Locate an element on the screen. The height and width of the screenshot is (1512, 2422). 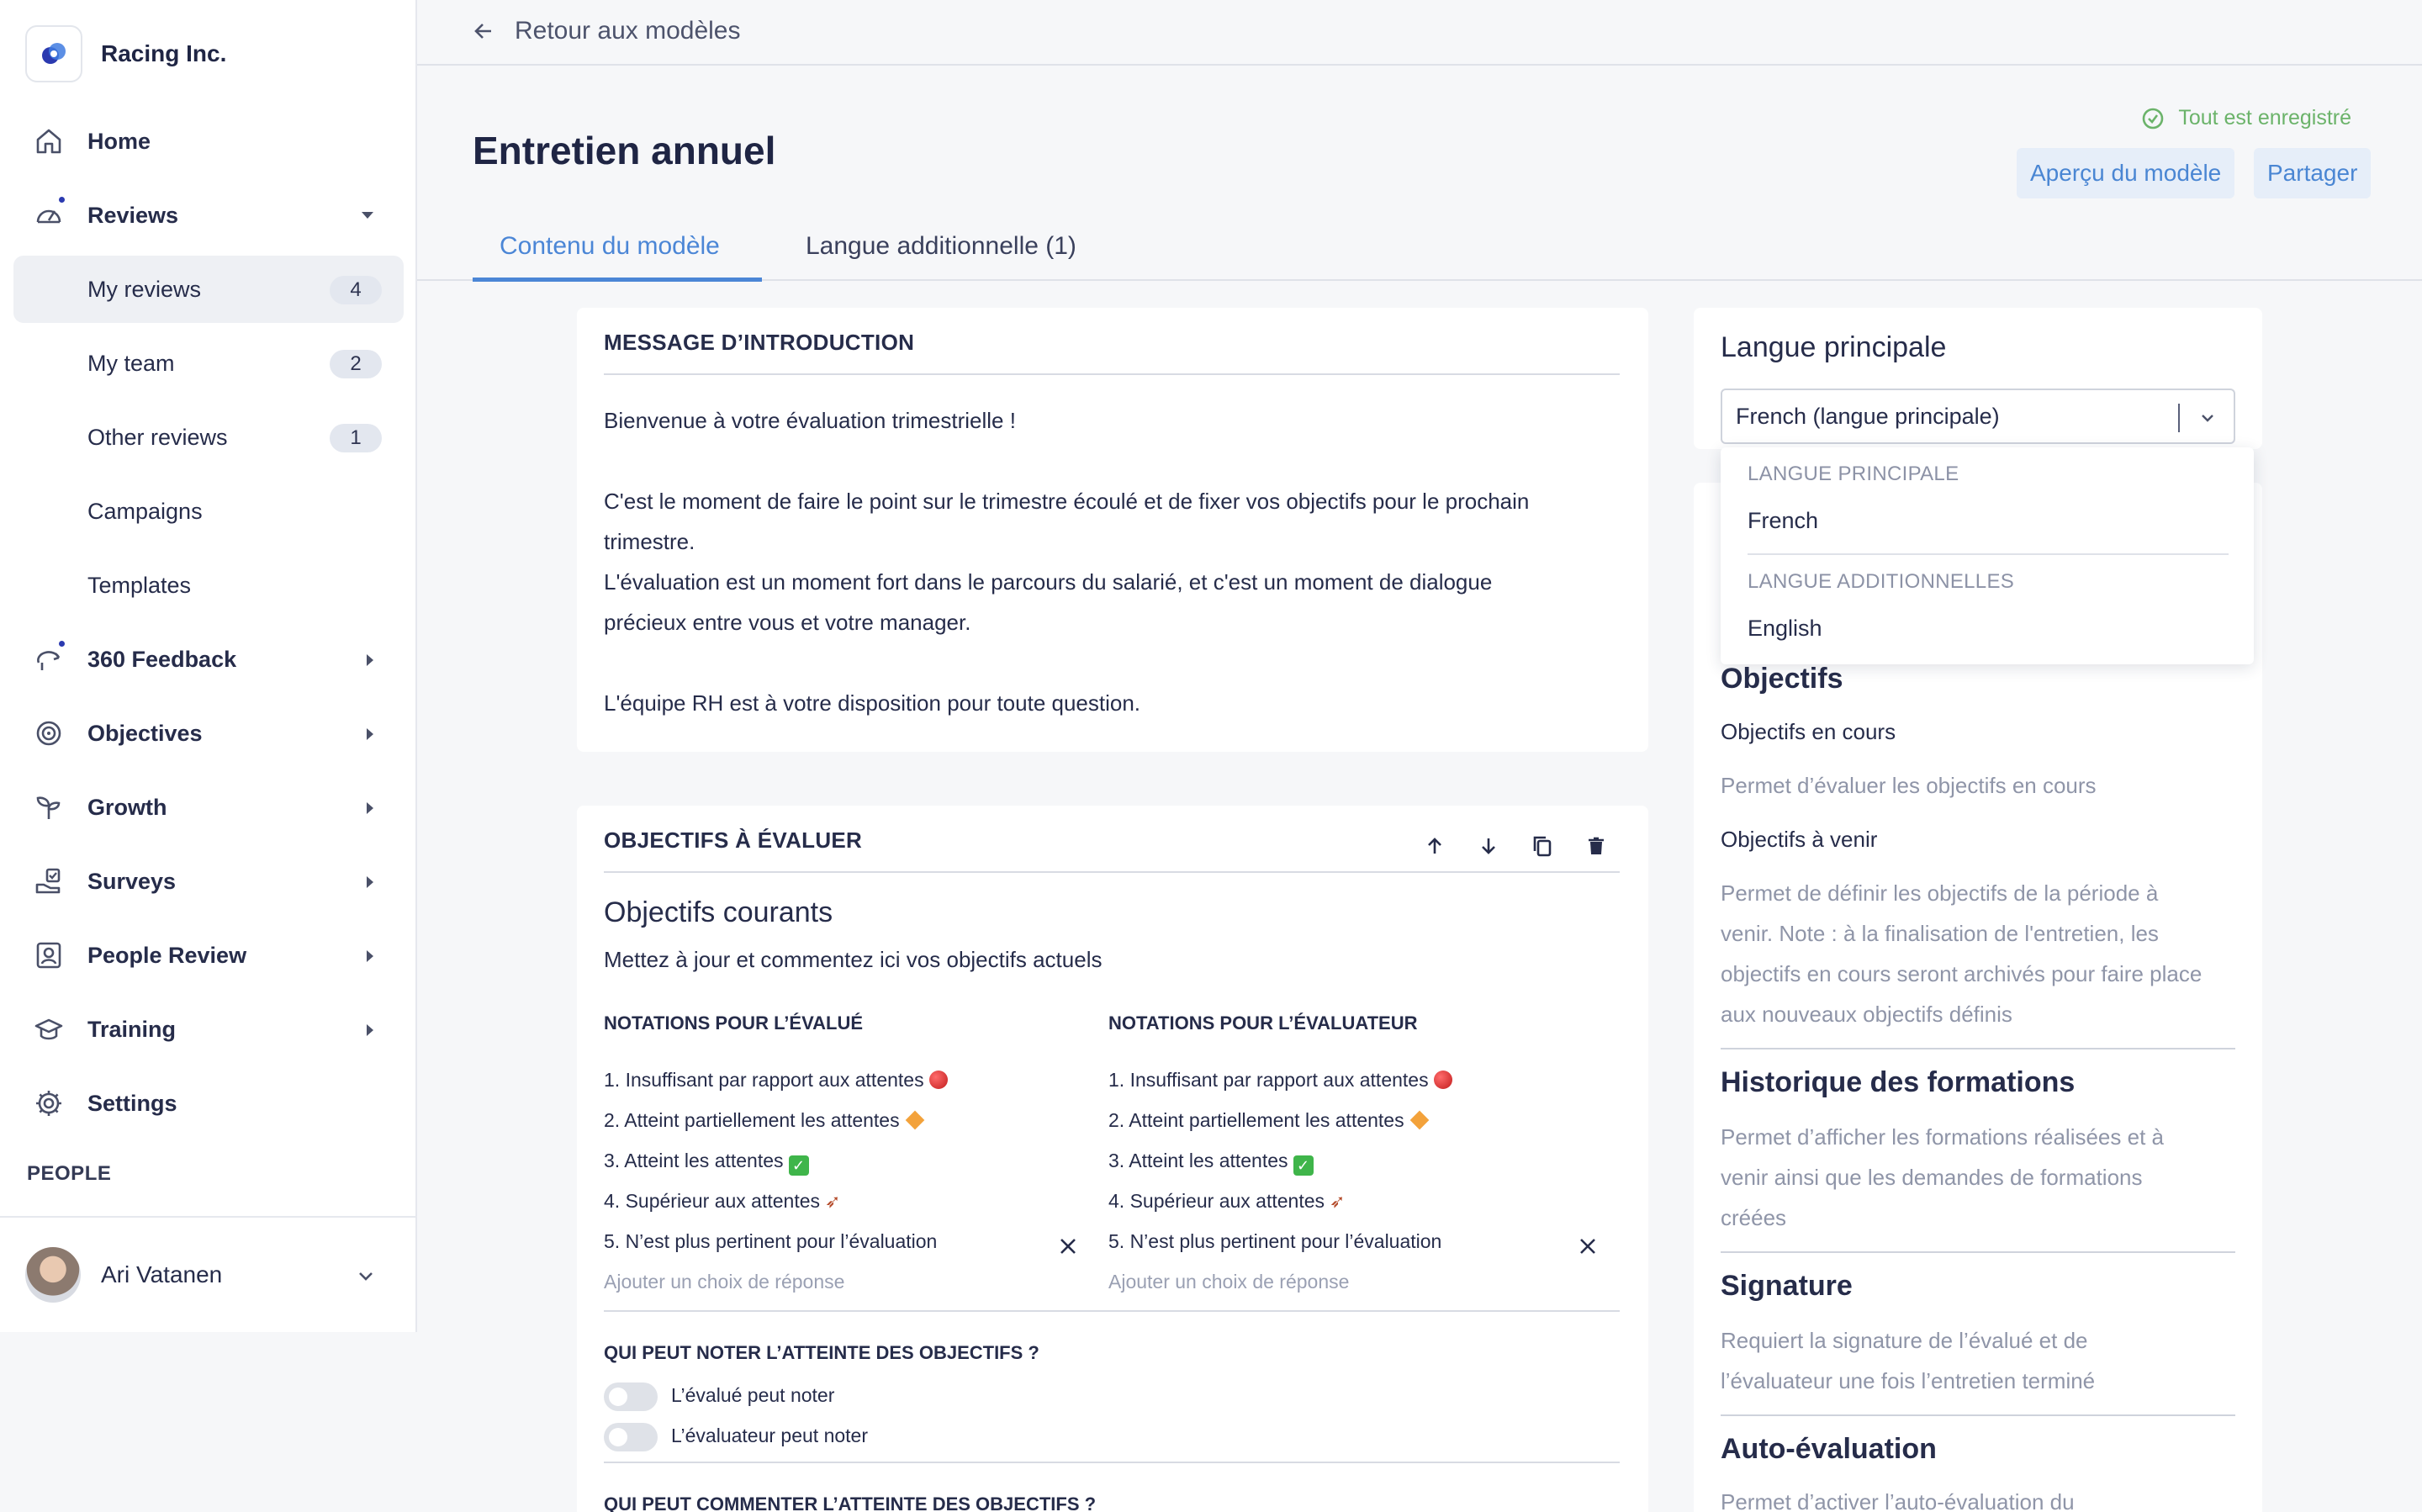
nav-settings-label: Settings is located at coordinates (132, 1103).